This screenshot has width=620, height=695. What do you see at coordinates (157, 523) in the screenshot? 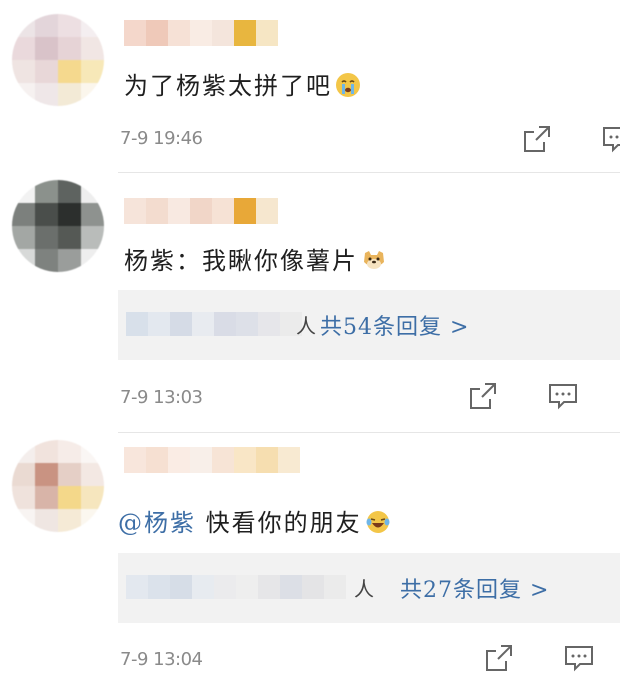
I see `mention-link: @杨紫` at bounding box center [157, 523].